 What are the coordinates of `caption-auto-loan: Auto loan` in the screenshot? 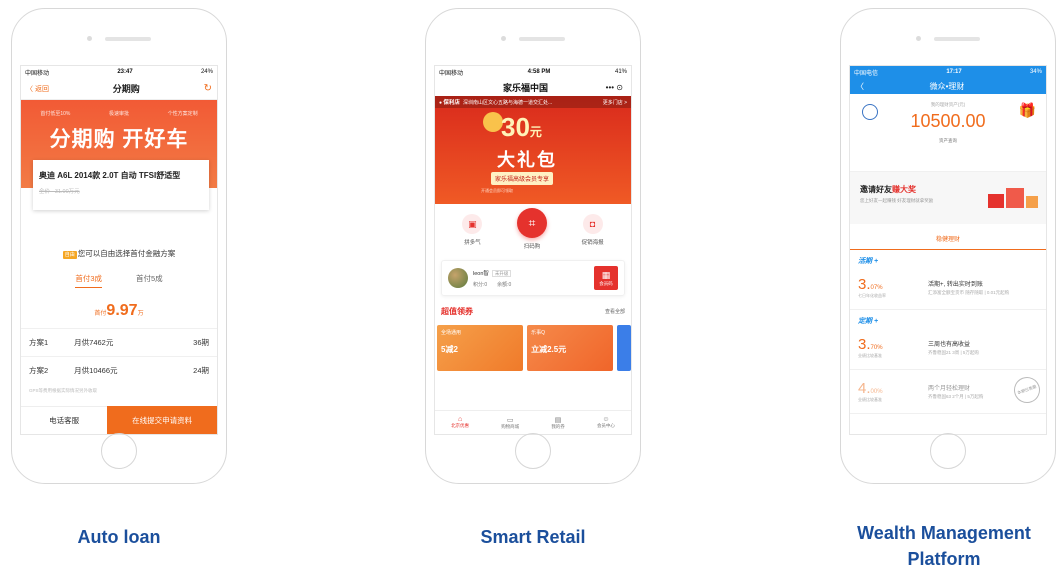 It's located at (119, 537).